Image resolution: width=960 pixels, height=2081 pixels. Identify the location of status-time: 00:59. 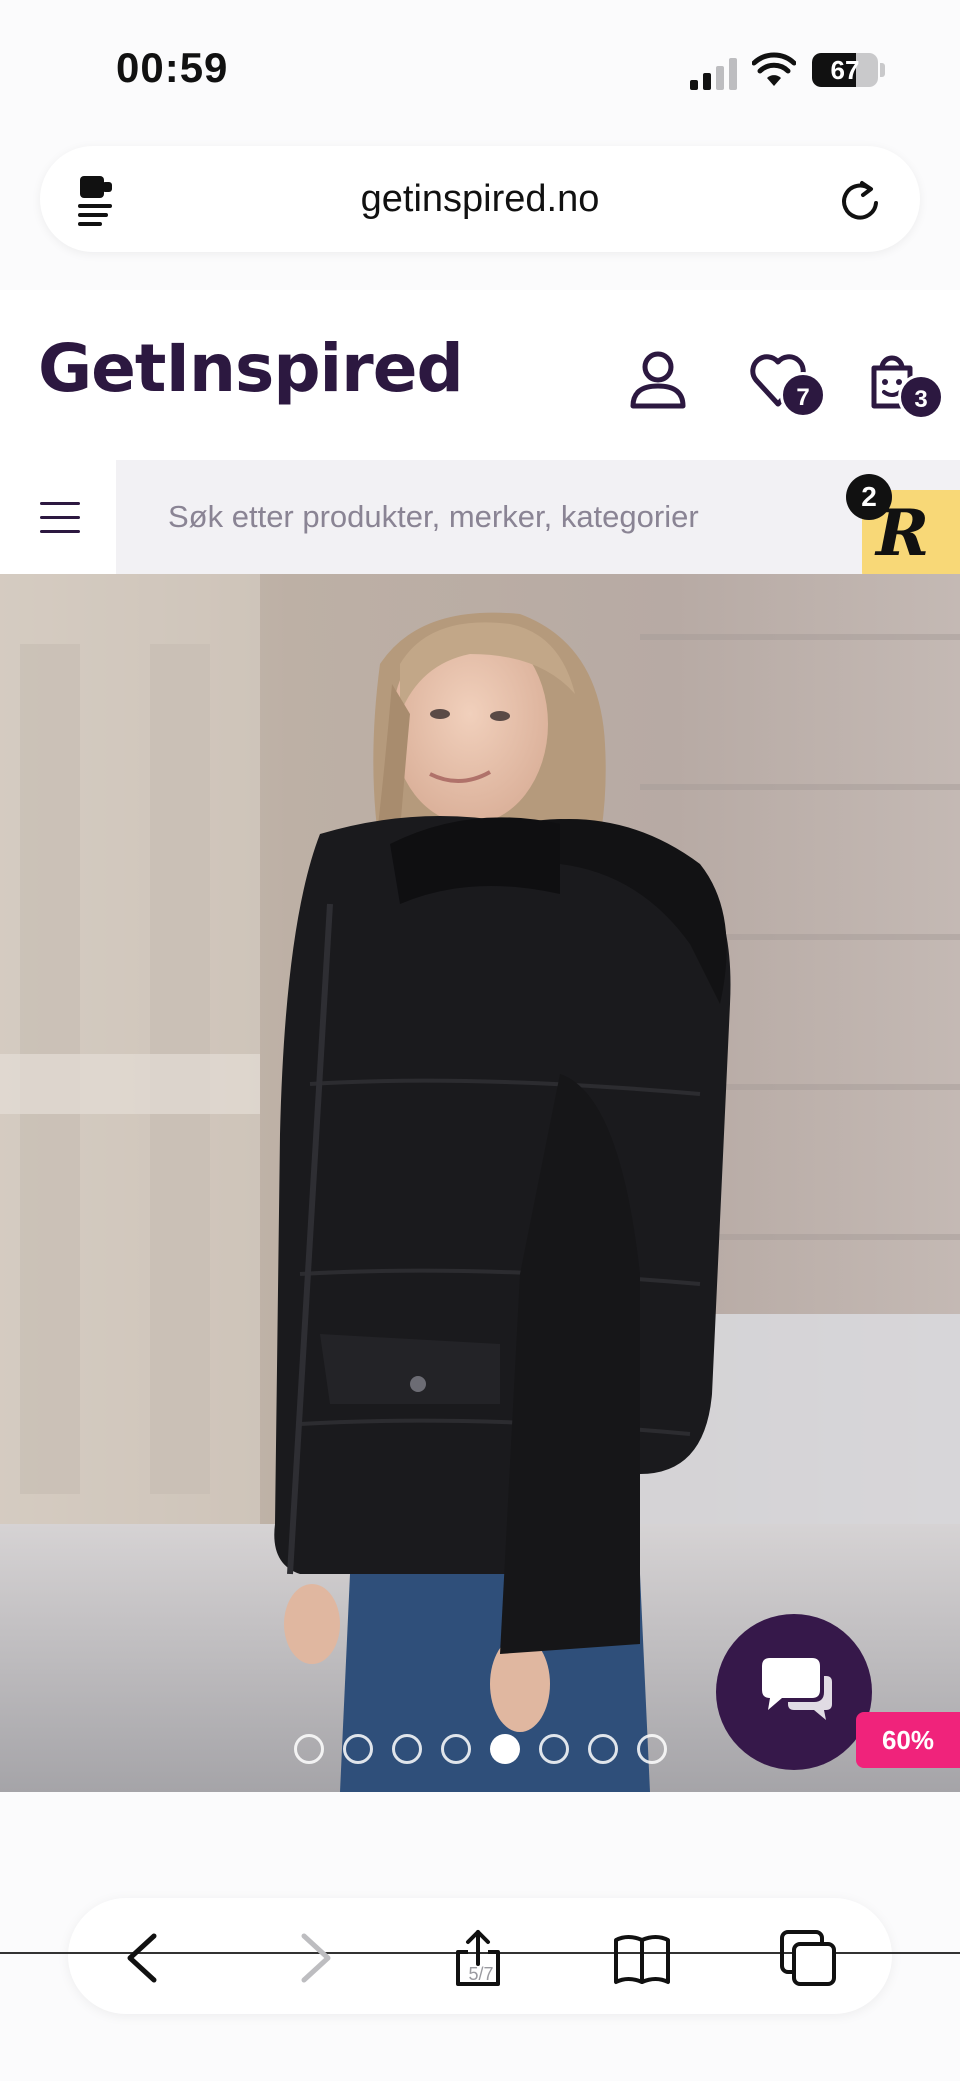
(172, 67).